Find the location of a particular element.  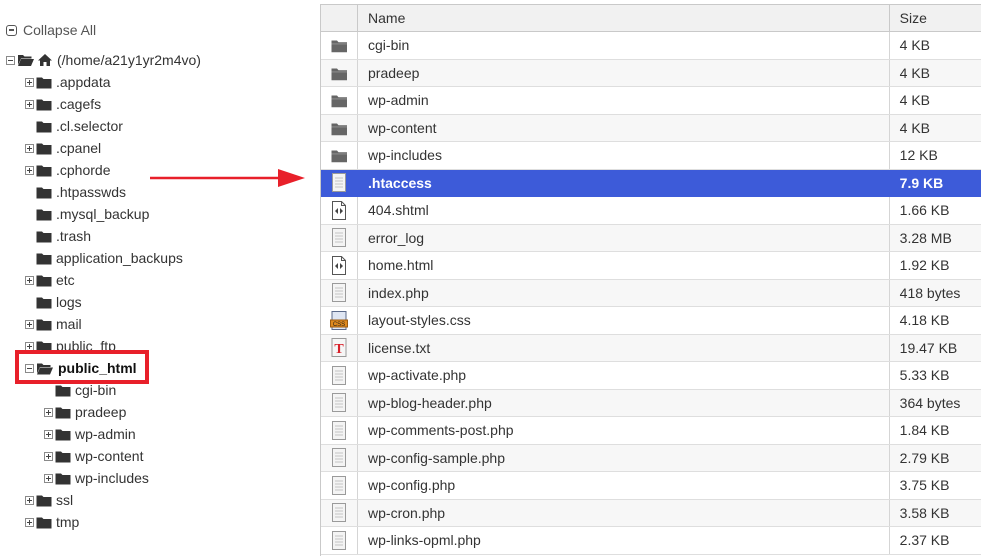

tree-node-label: etc is located at coordinates (65, 280).